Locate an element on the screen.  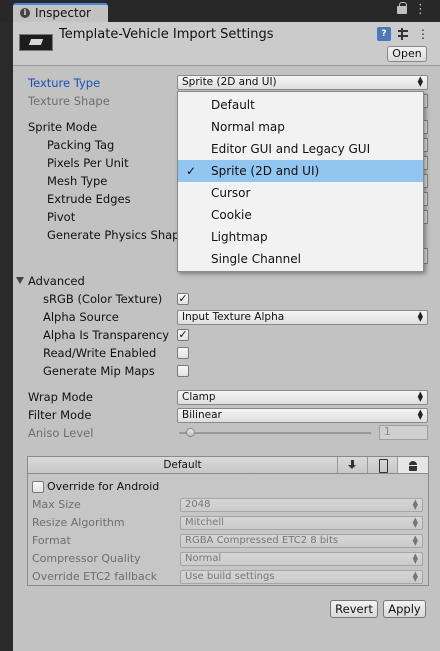
advanced-label: Advanced is located at coordinates (56, 281).